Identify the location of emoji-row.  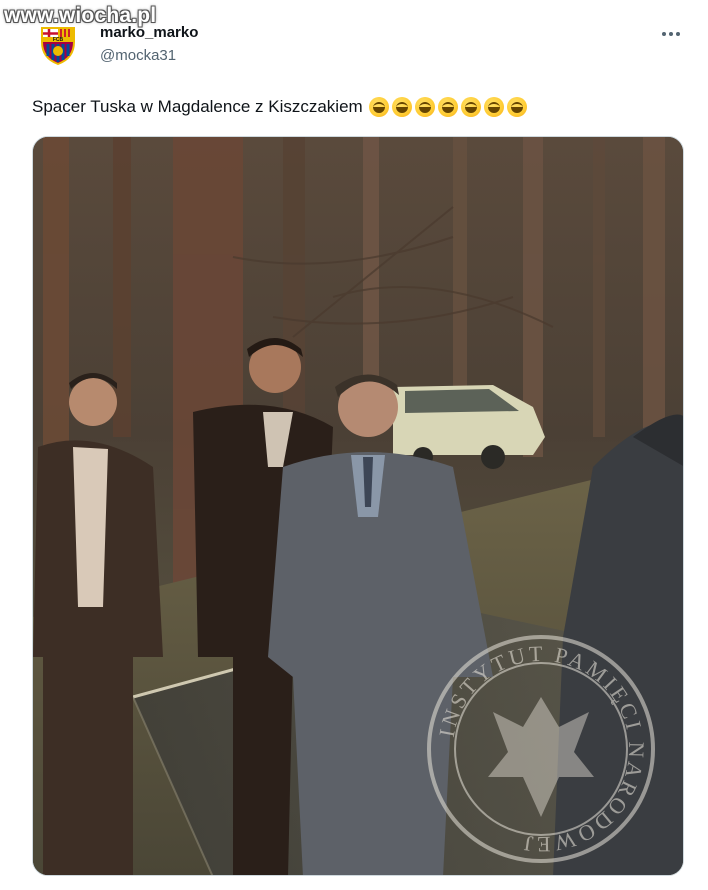
(449, 107).